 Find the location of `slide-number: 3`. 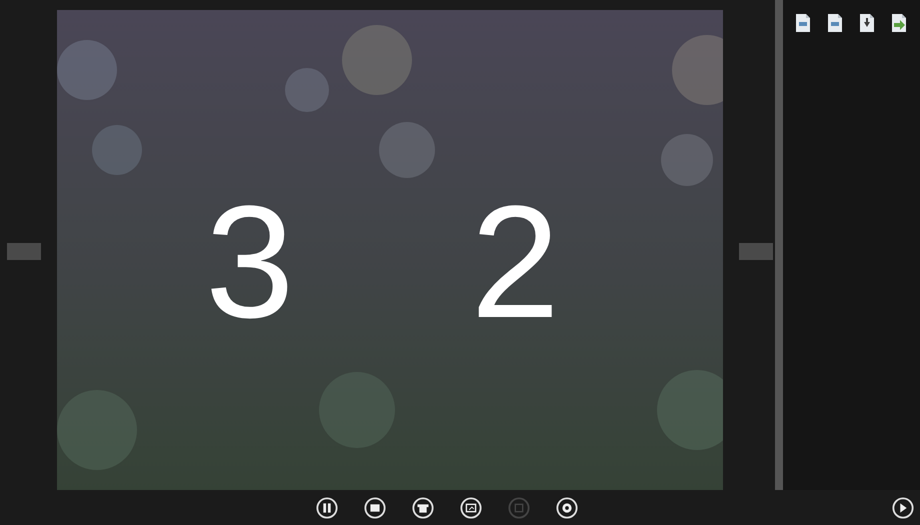

slide-number: 3 is located at coordinates (249, 262).